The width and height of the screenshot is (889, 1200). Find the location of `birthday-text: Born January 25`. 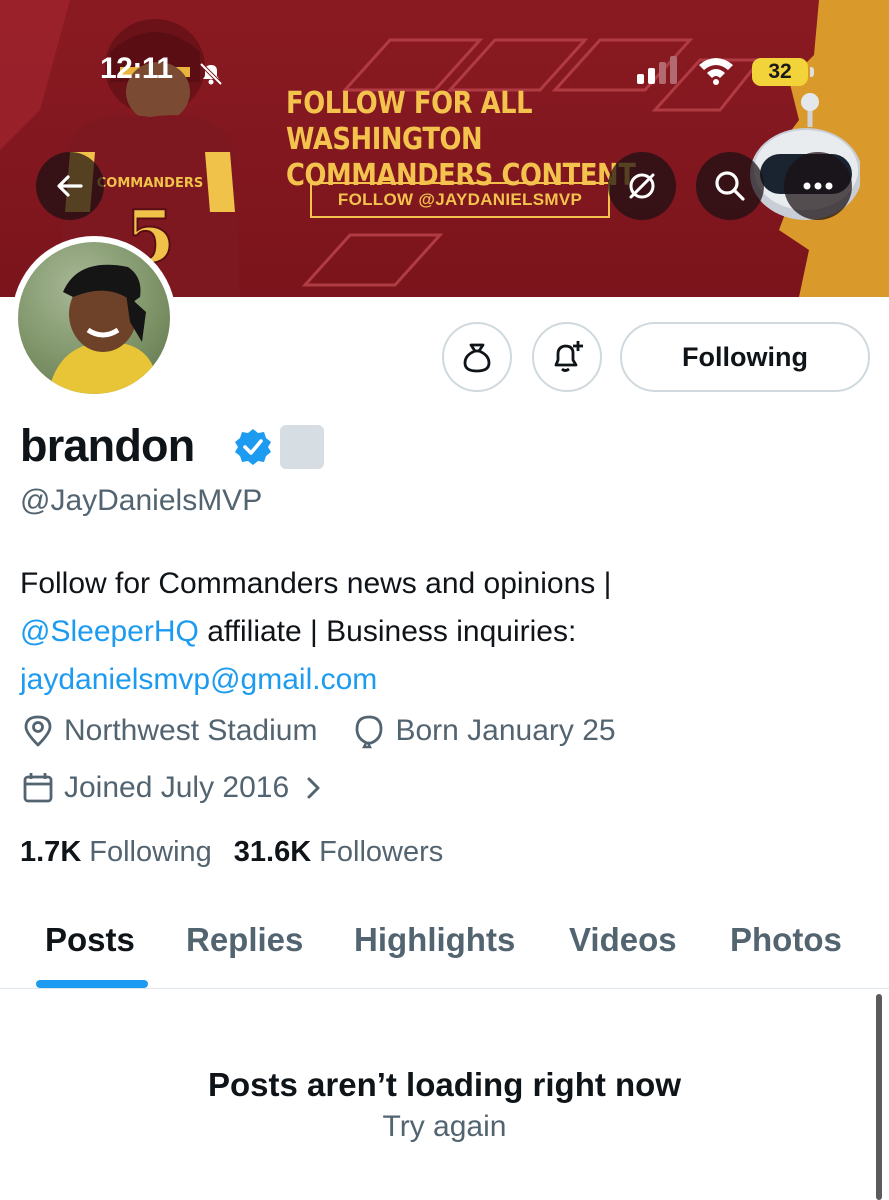

birthday-text: Born January 25 is located at coordinates (505, 730).